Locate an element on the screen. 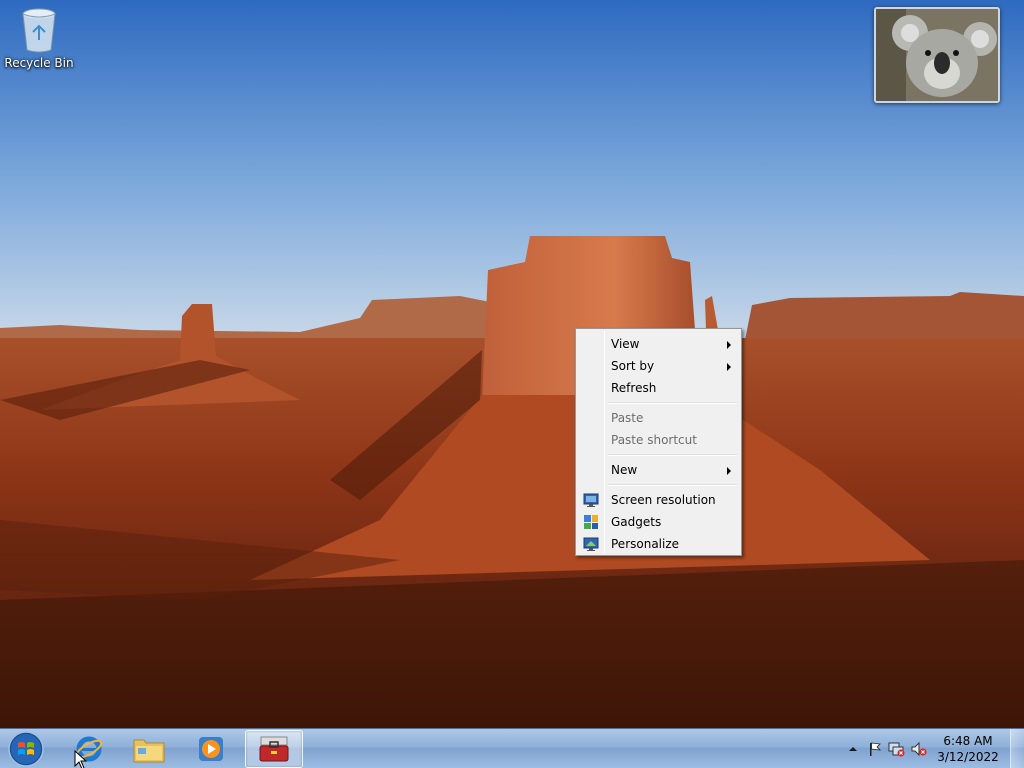  koala-photo is located at coordinates (937, 55).